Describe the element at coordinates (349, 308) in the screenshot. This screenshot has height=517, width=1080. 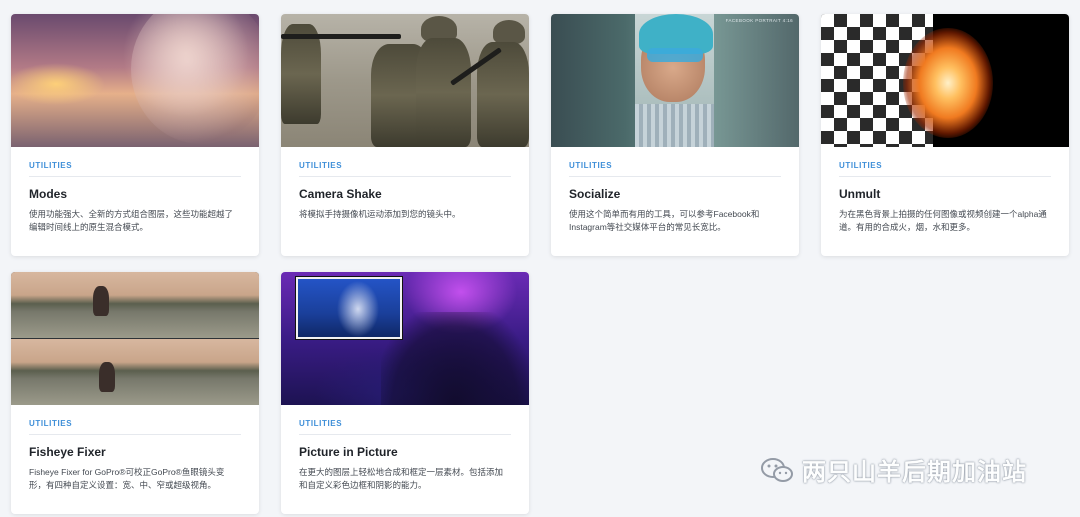
I see `inset-frame` at that location.